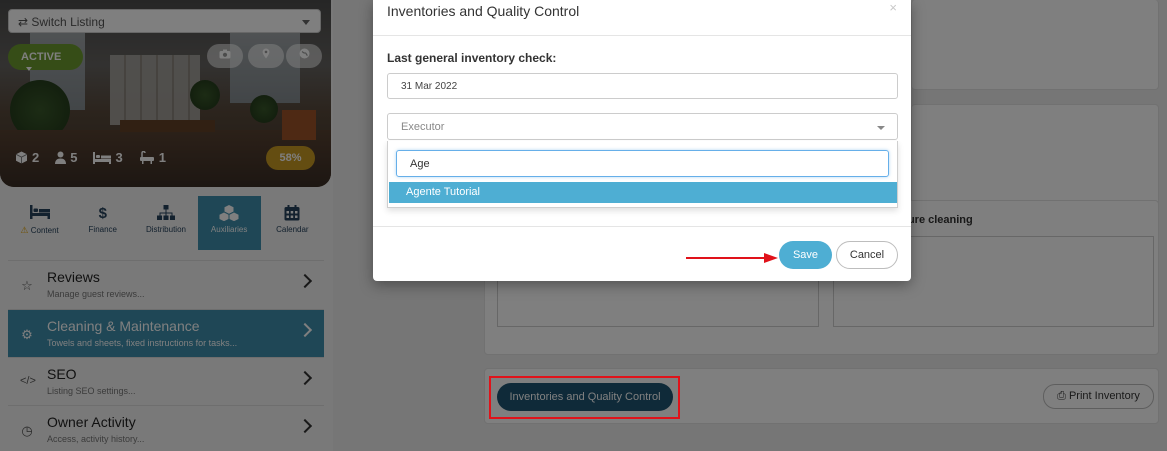  I want to click on cancel-button: Cancel, so click(867, 255).